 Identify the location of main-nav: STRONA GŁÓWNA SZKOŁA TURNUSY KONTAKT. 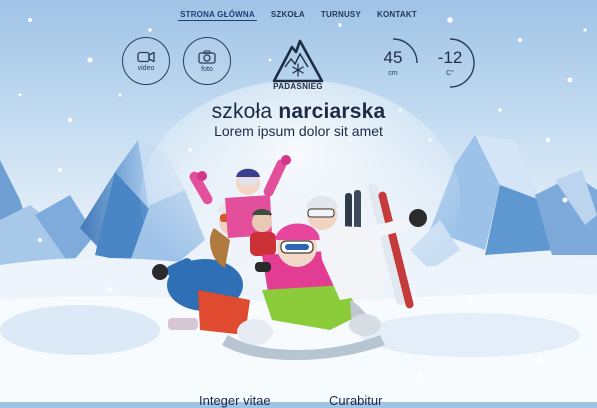
(298, 15).